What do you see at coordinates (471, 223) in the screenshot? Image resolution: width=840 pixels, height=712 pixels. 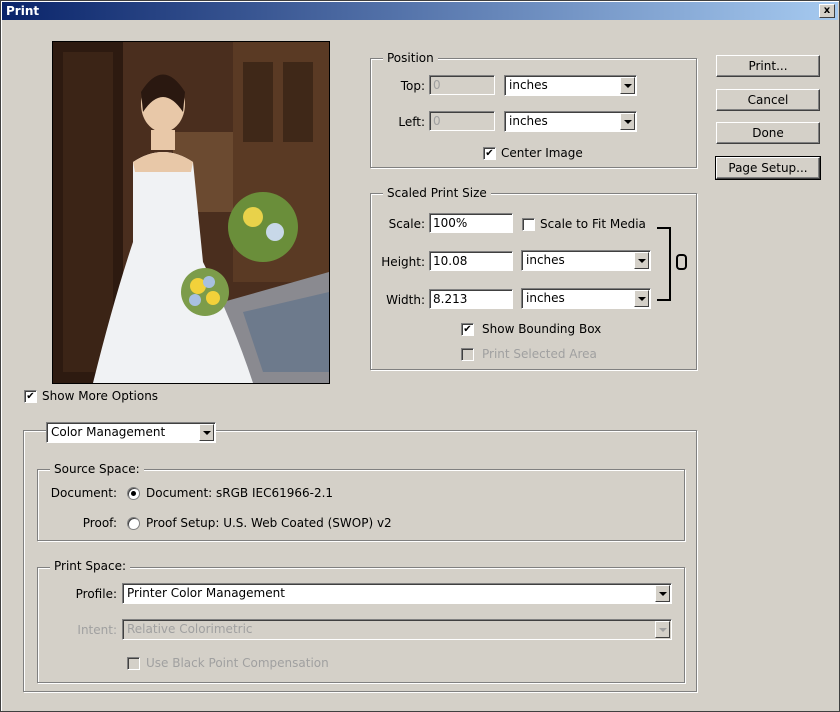 I see `scale-input: 100%` at bounding box center [471, 223].